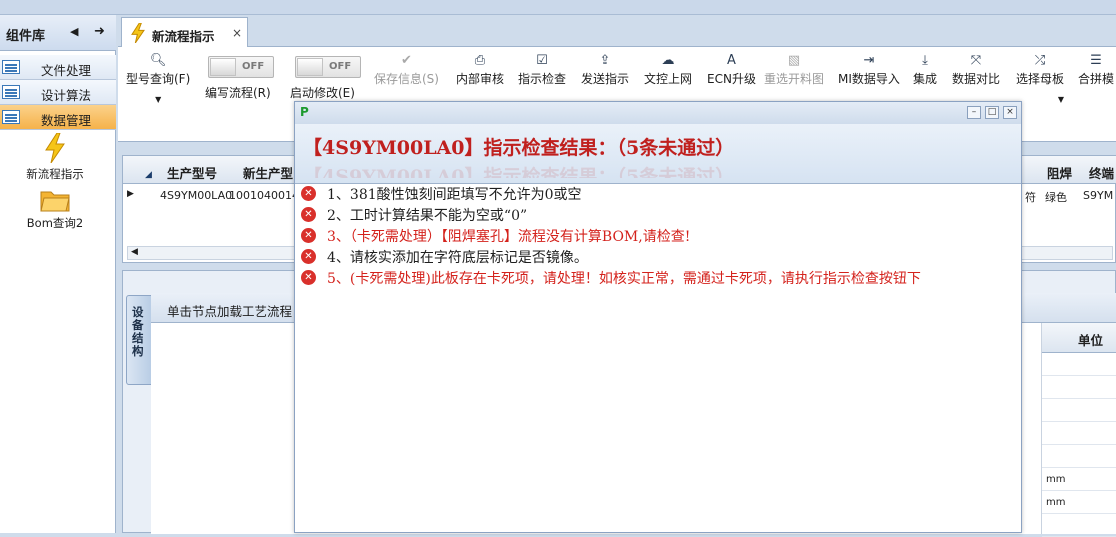 This screenshot has width=1116, height=537. I want to click on col-header-model: 生产型号, so click(192, 172).